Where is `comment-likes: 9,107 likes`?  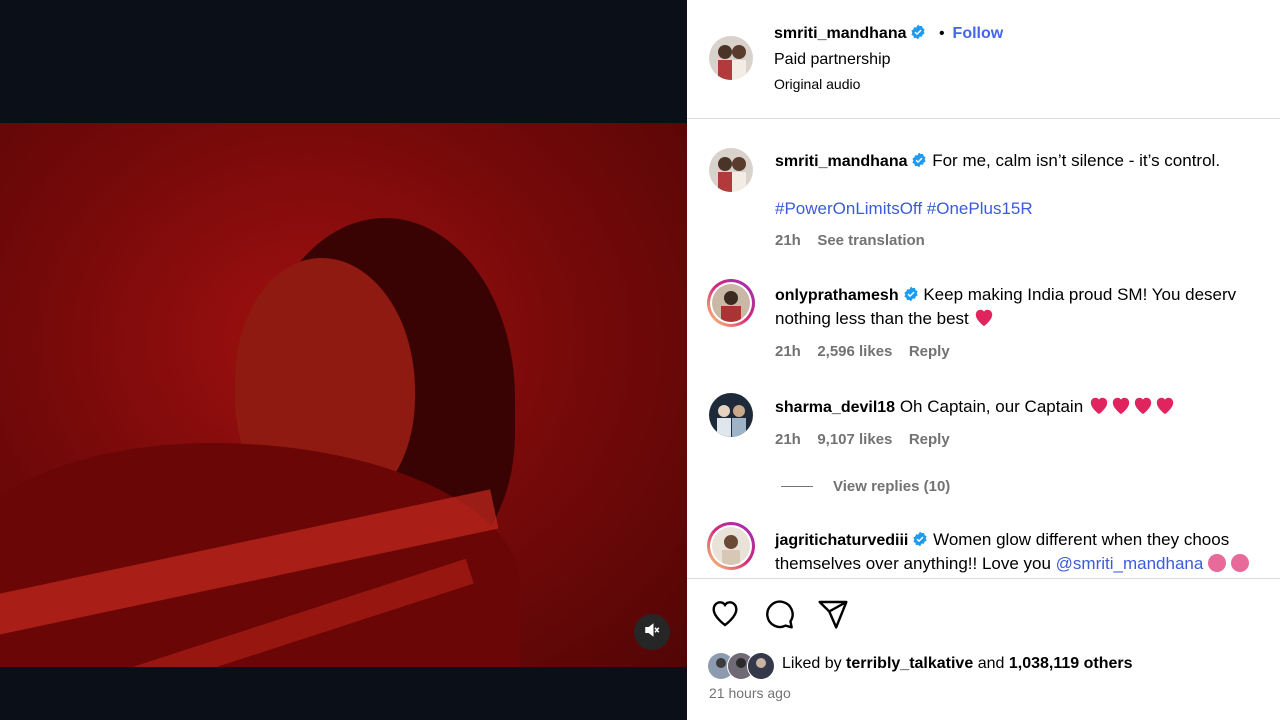
comment-likes: 9,107 likes is located at coordinates (854, 439).